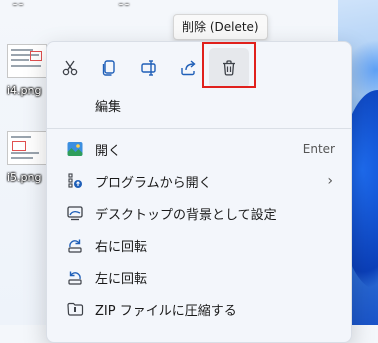  What do you see at coordinates (220, 27) in the screenshot?
I see `delete-tooltip: 削除 (Delete)` at bounding box center [220, 27].